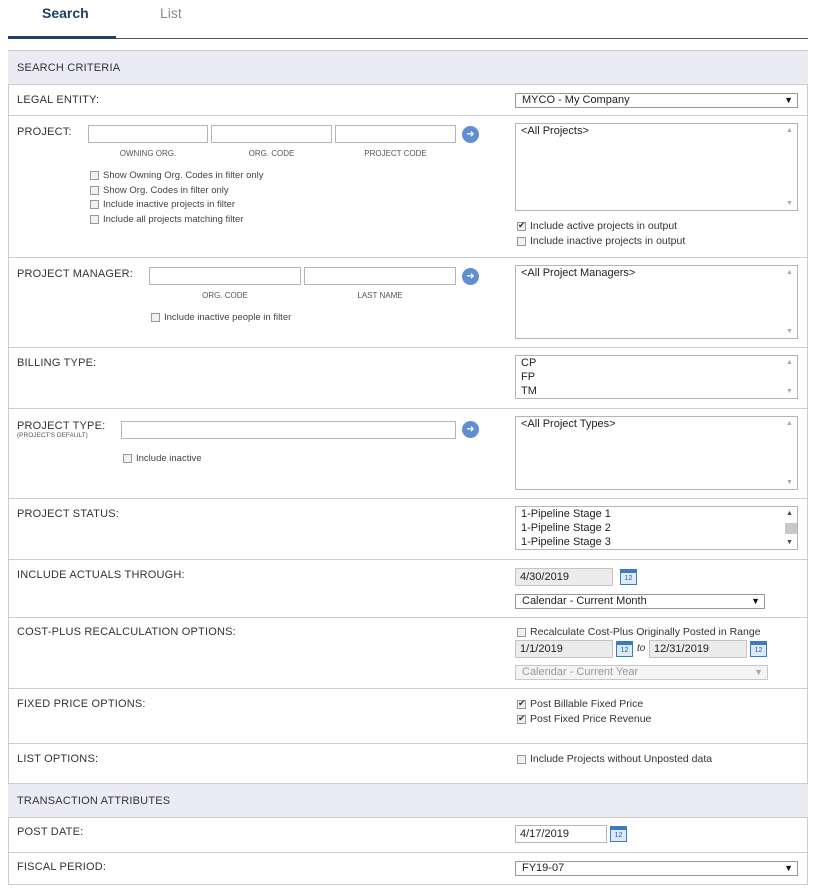  What do you see at coordinates (162, 204) in the screenshot?
I see `include-inactive-projects-filter-checkbox: Include inactive projects in filter` at bounding box center [162, 204].